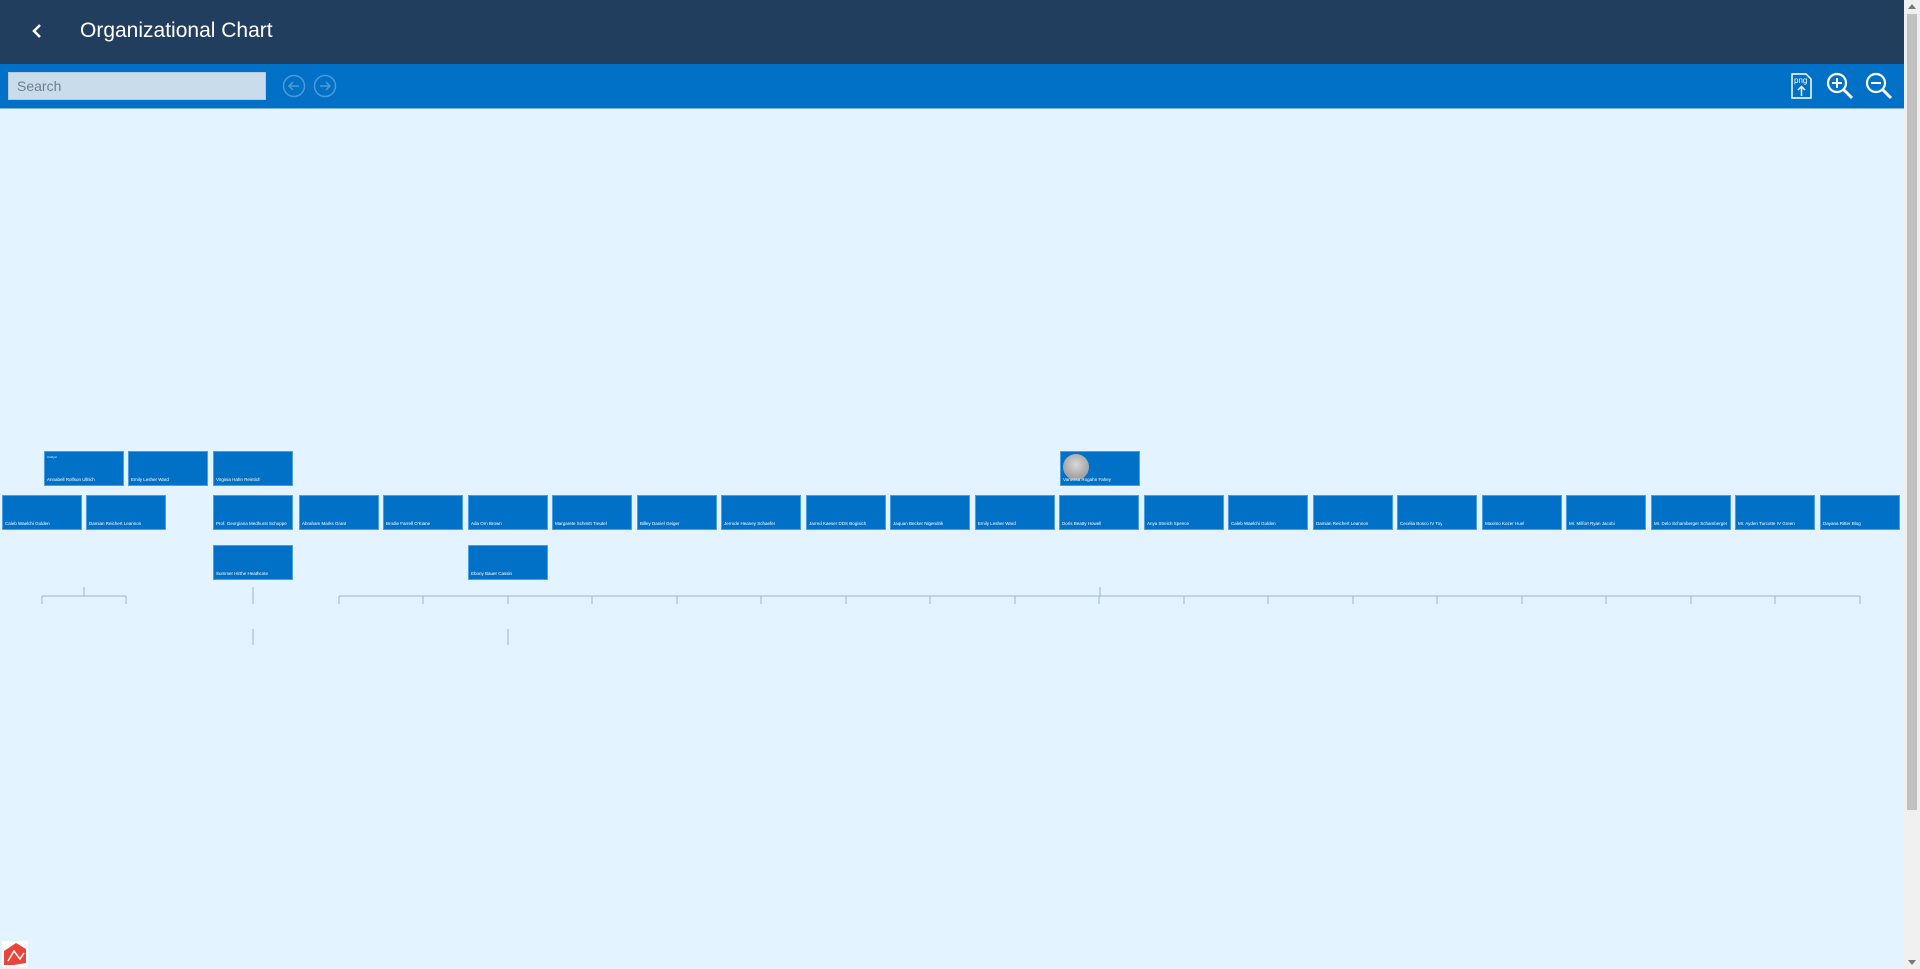  What do you see at coordinates (1842, 523) in the screenshot?
I see `node-name: Dayana Ritter Blog` at bounding box center [1842, 523].